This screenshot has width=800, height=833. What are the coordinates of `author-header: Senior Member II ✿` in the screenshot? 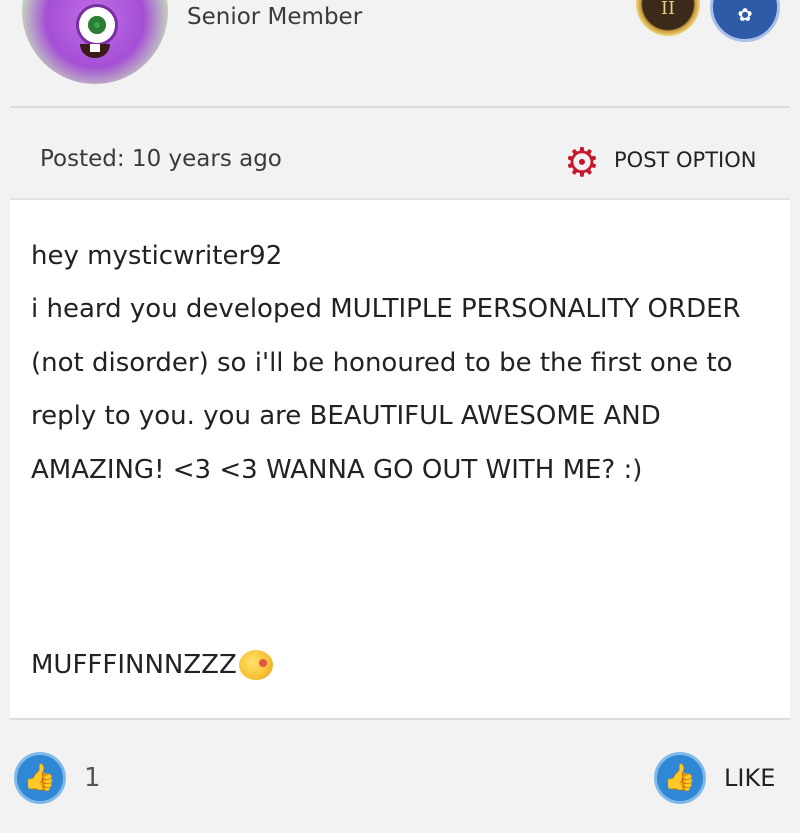 It's located at (400, 53).